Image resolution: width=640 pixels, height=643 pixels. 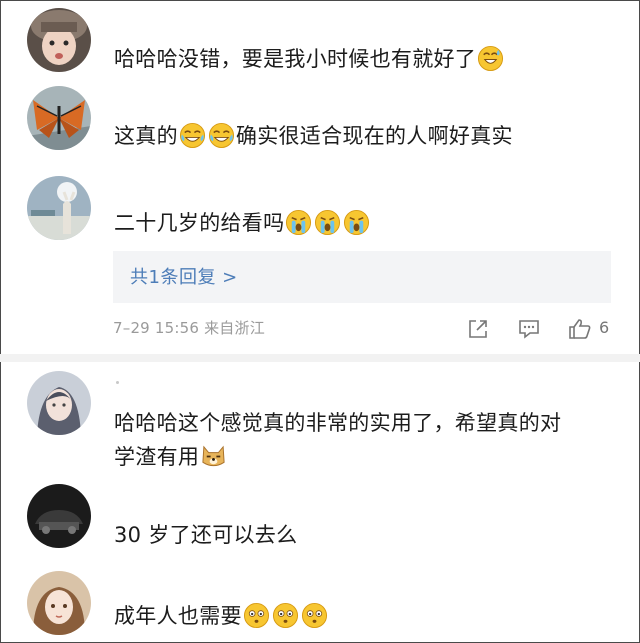 What do you see at coordinates (184, 276) in the screenshot?
I see `view-replies-link: 共1条回复 >` at bounding box center [184, 276].